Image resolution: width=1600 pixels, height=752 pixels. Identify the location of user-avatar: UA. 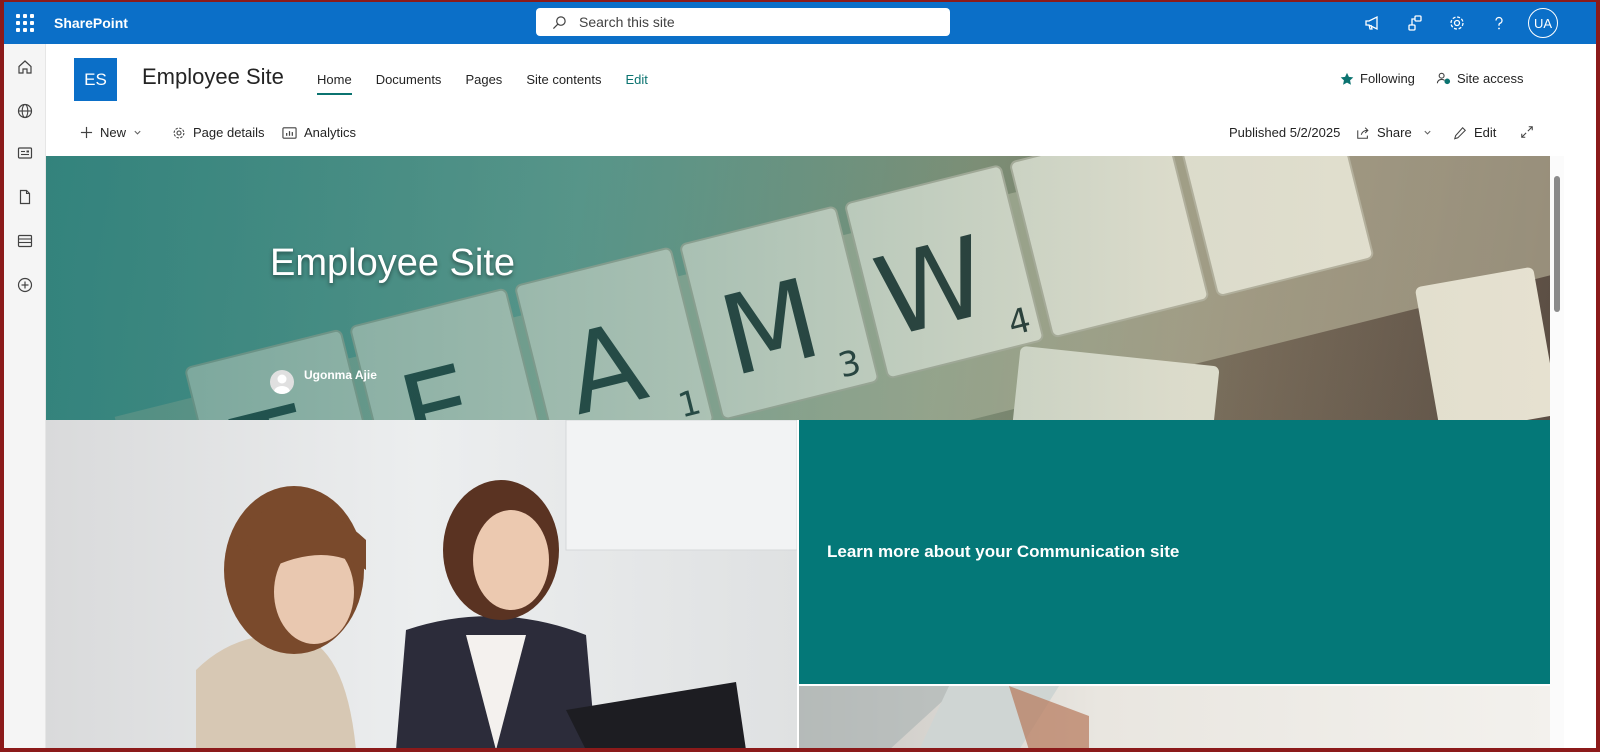
(1543, 23).